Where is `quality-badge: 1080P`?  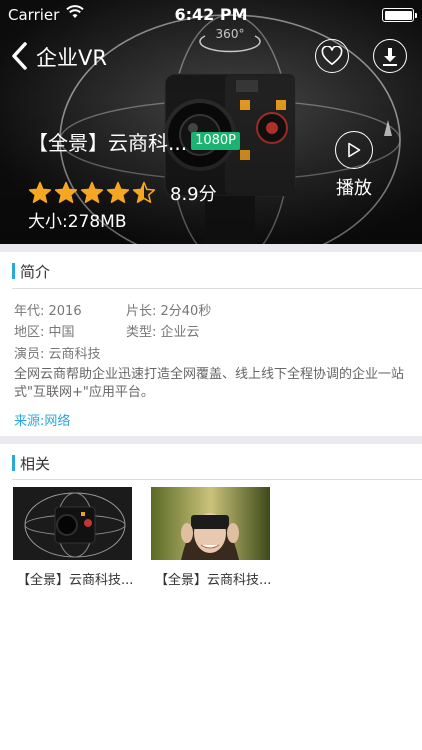
quality-badge: 1080P is located at coordinates (216, 141).